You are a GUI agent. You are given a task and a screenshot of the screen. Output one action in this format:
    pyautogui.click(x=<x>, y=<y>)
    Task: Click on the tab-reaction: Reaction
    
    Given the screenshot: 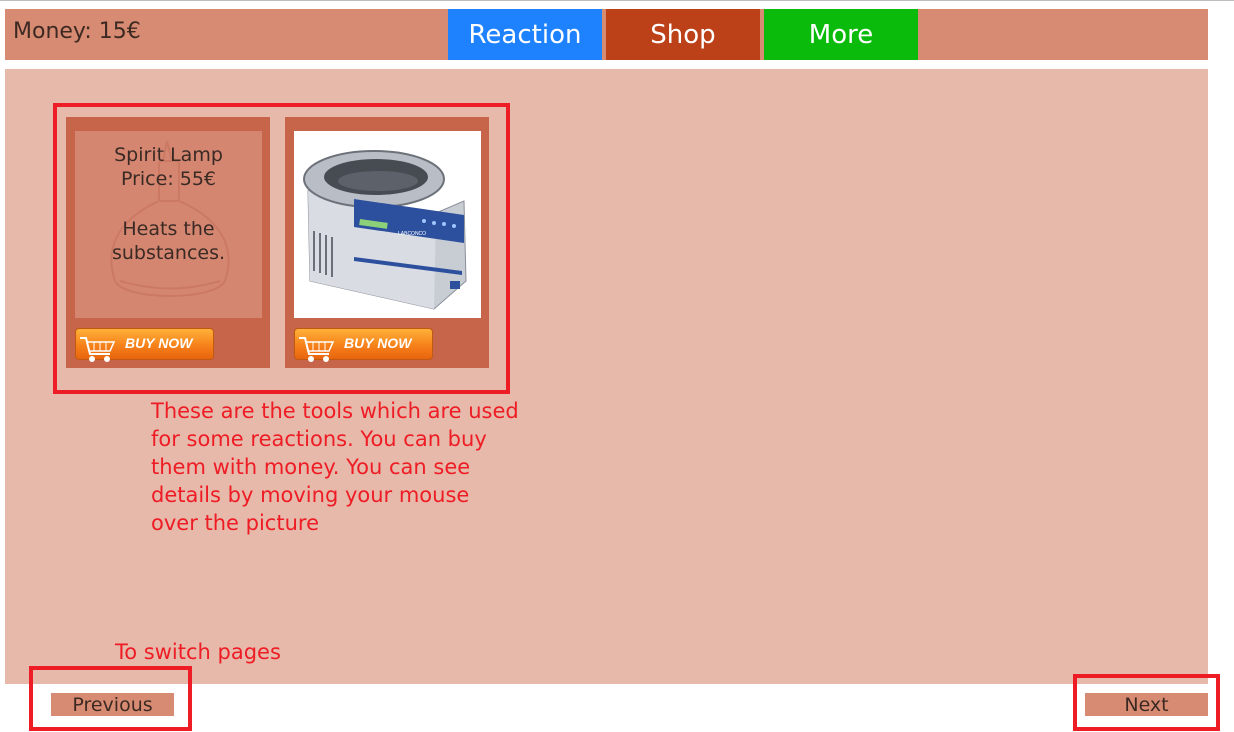 What is the action you would take?
    pyautogui.click(x=525, y=34)
    